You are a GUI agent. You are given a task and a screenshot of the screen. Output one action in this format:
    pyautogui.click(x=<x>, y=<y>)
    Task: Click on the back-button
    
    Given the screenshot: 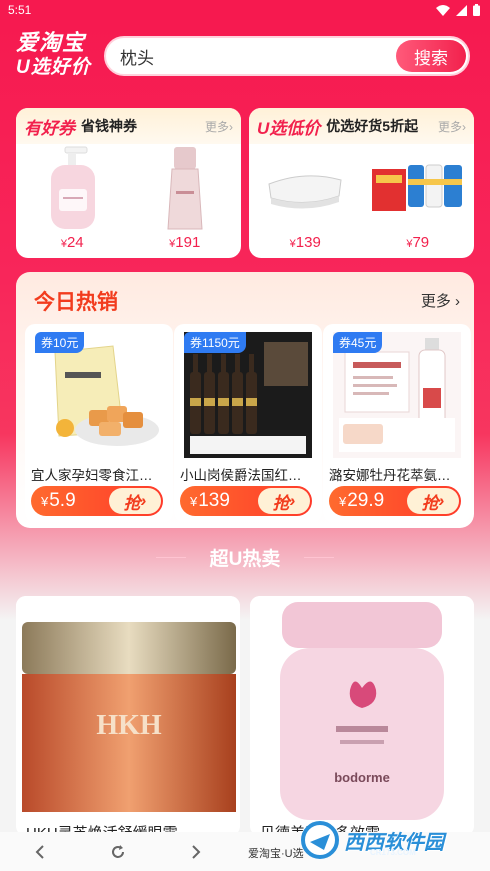 What is the action you would take?
    pyautogui.click(x=40, y=852)
    